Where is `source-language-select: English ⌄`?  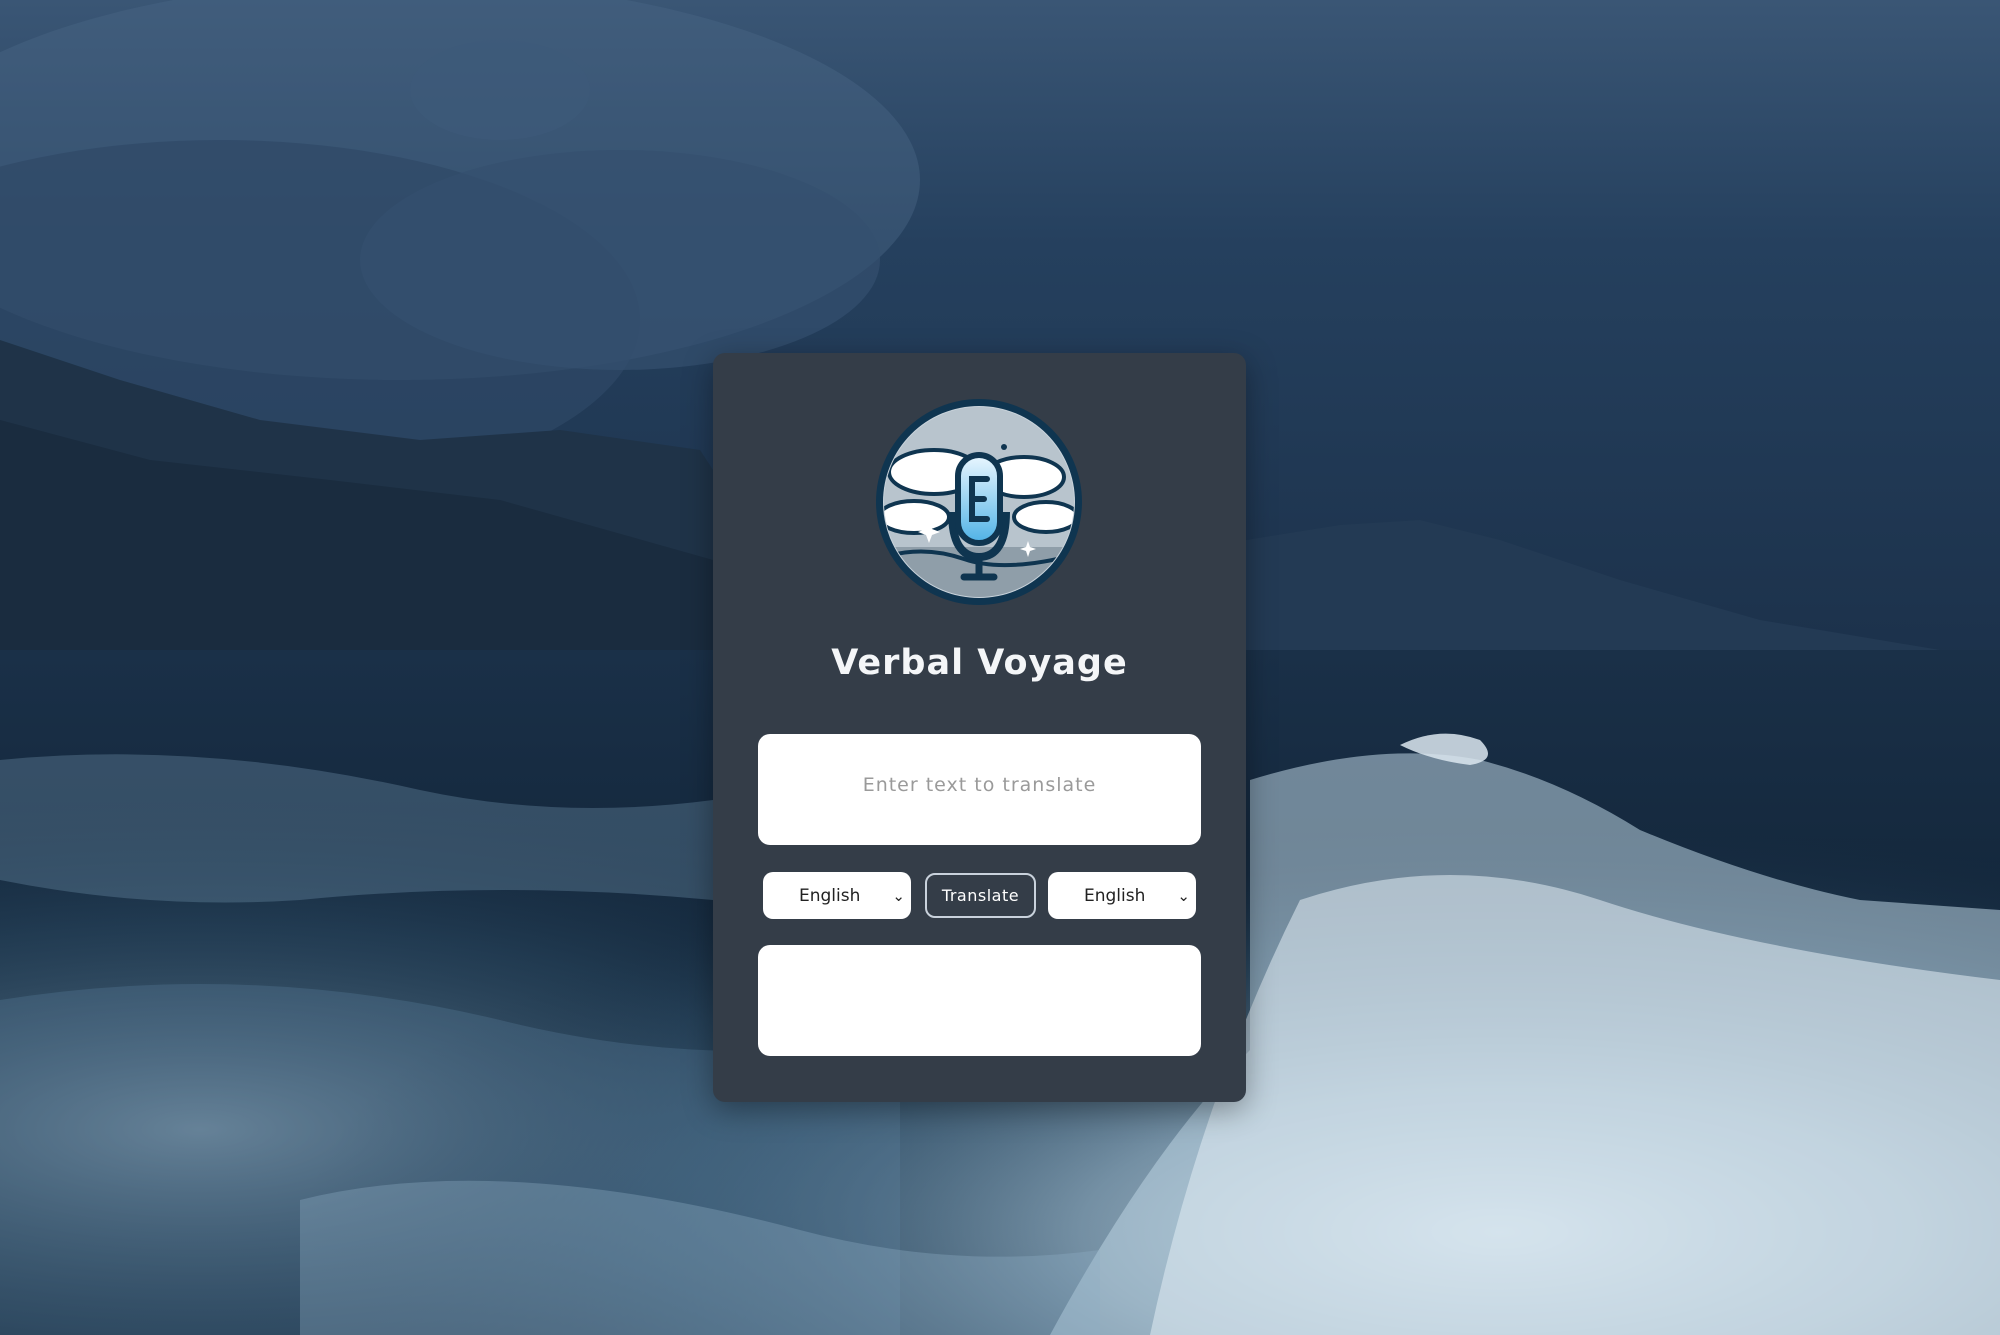 source-language-select: English ⌄ is located at coordinates (837, 895).